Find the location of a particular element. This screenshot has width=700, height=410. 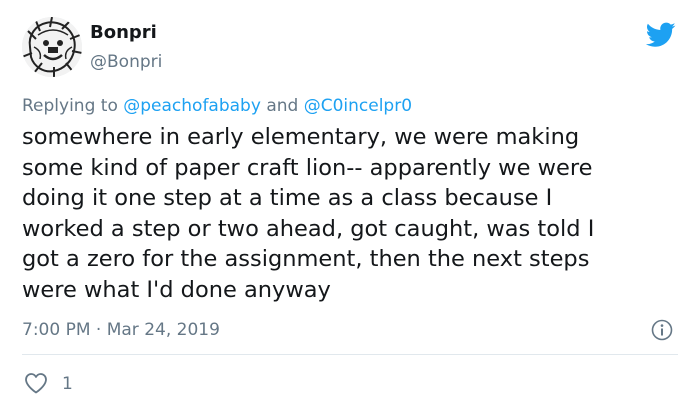

reply-conjunction: and is located at coordinates (282, 106).